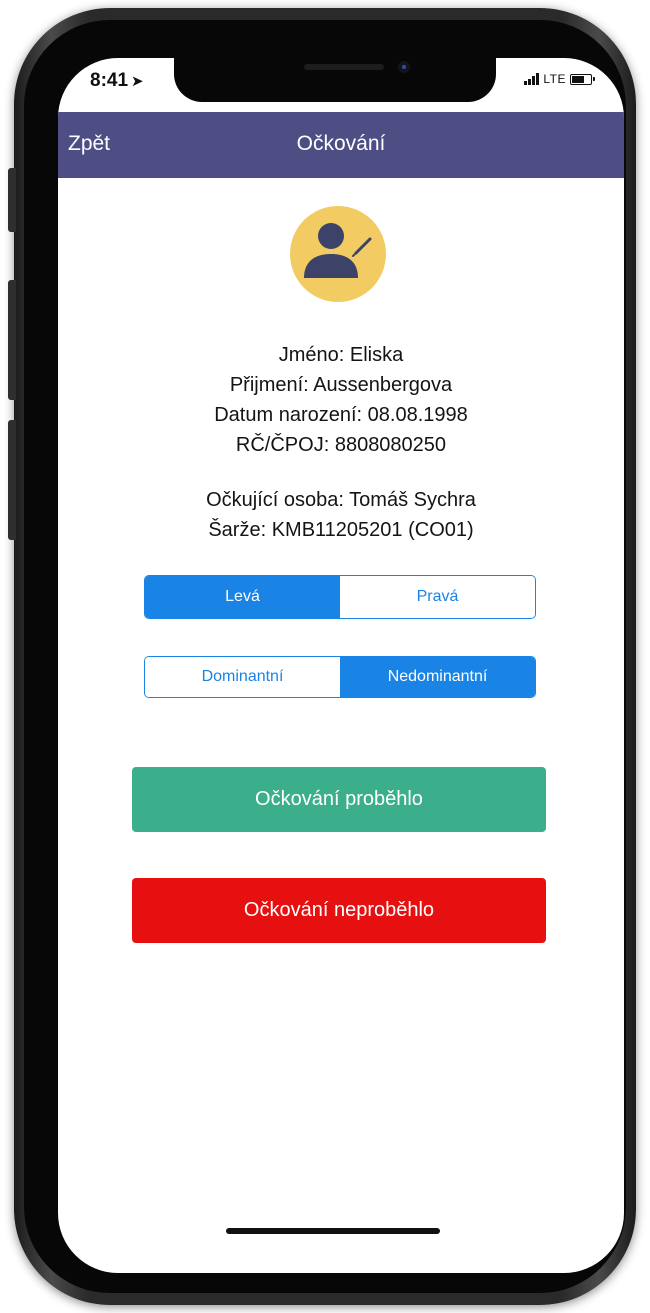 Image resolution: width=650 pixels, height=1313 pixels. What do you see at coordinates (341, 415) in the screenshot?
I see `patient-birth-date: Datum narození: 08.08.1998` at bounding box center [341, 415].